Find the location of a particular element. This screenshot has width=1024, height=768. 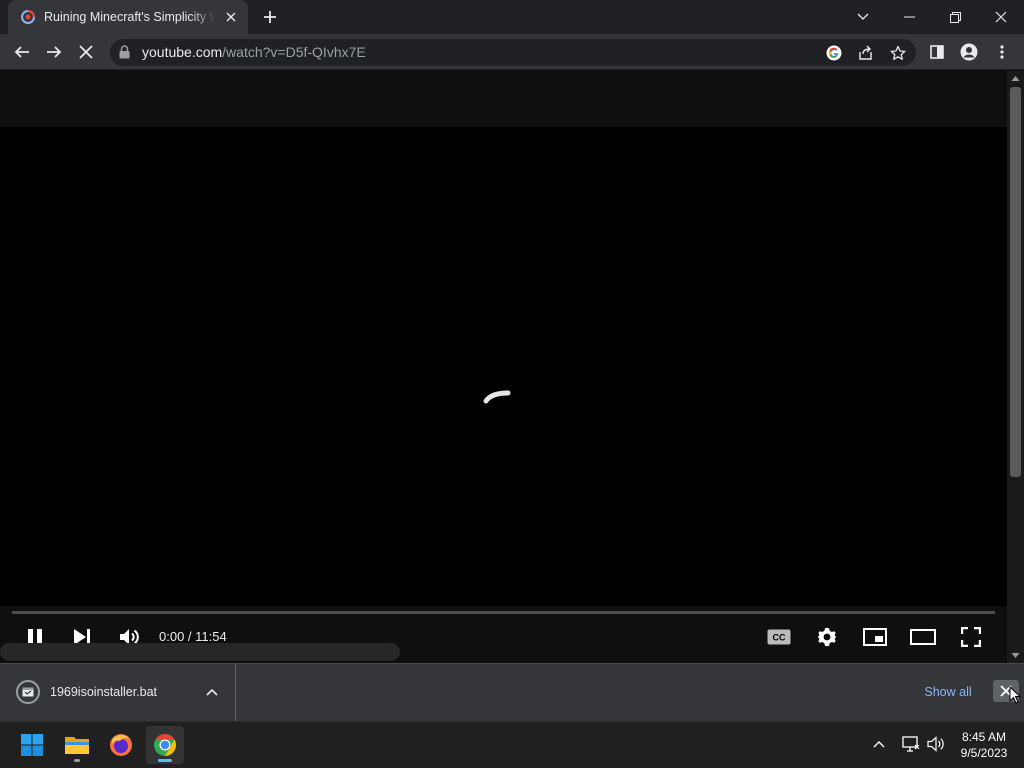

restore-icon is located at coordinates (955, 17).